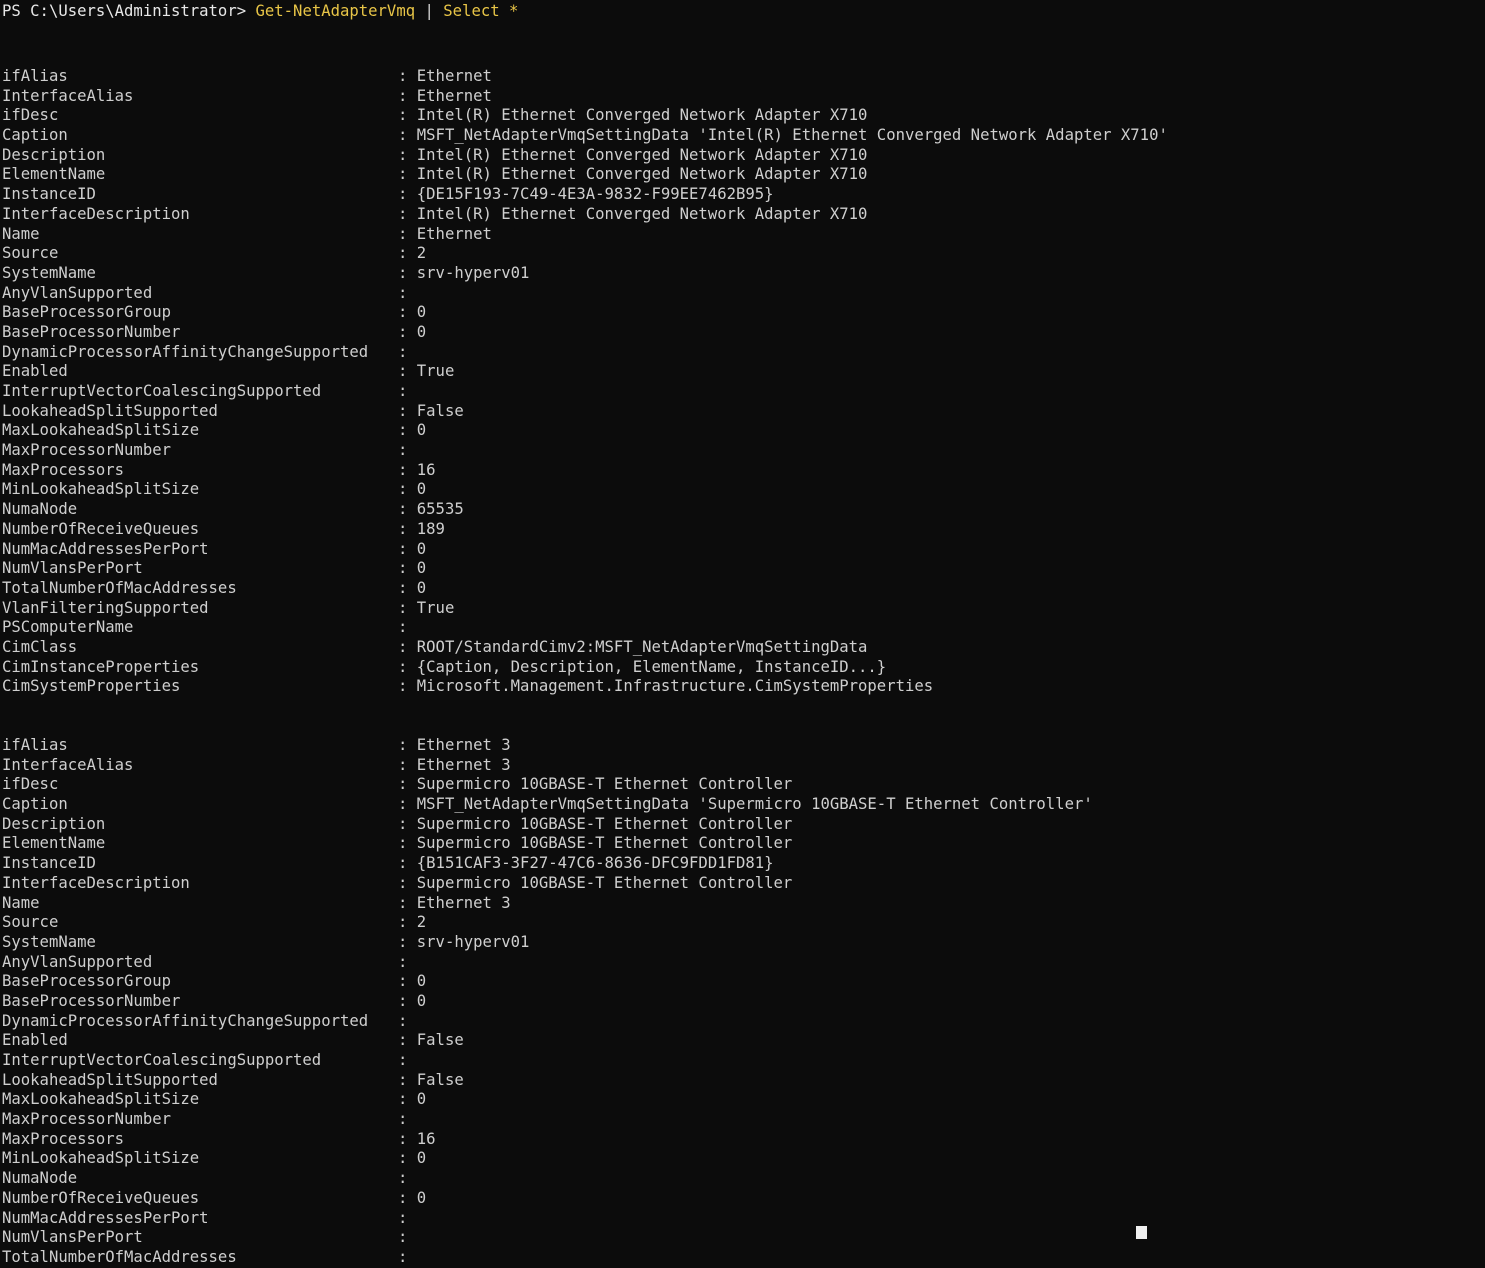  What do you see at coordinates (124, 11) in the screenshot?
I see `prompt-path: PS C:\Users\Administrator>` at bounding box center [124, 11].